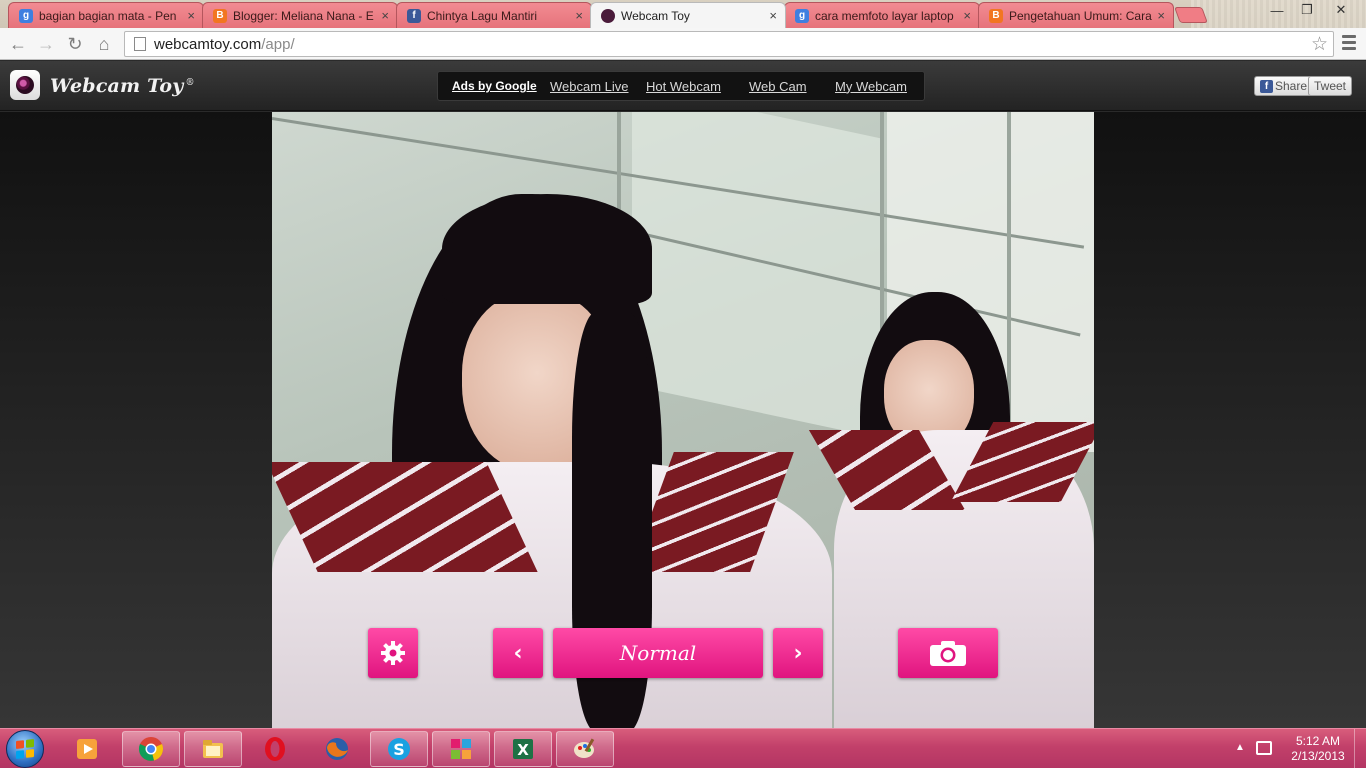  What do you see at coordinates (1318, 756) in the screenshot?
I see `clock-date: 2/13/2013` at bounding box center [1318, 756].